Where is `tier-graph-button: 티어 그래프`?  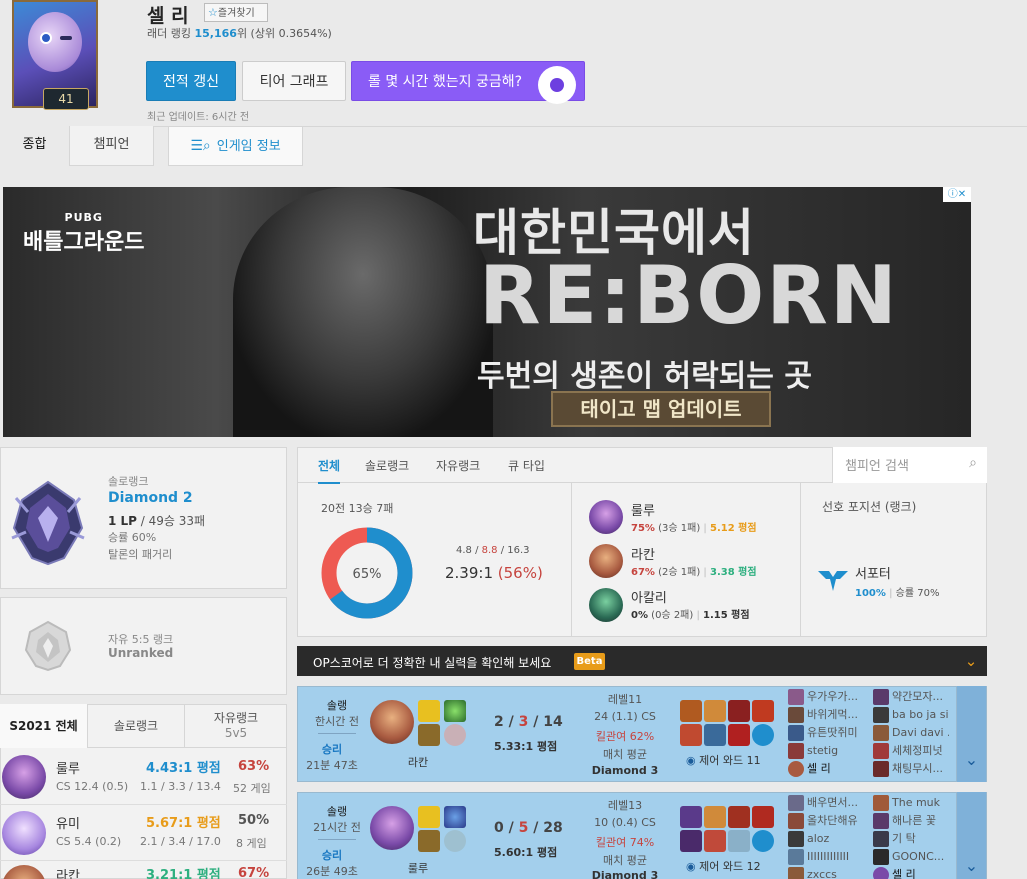
tier-graph-button: 티어 그래프 is located at coordinates (294, 81).